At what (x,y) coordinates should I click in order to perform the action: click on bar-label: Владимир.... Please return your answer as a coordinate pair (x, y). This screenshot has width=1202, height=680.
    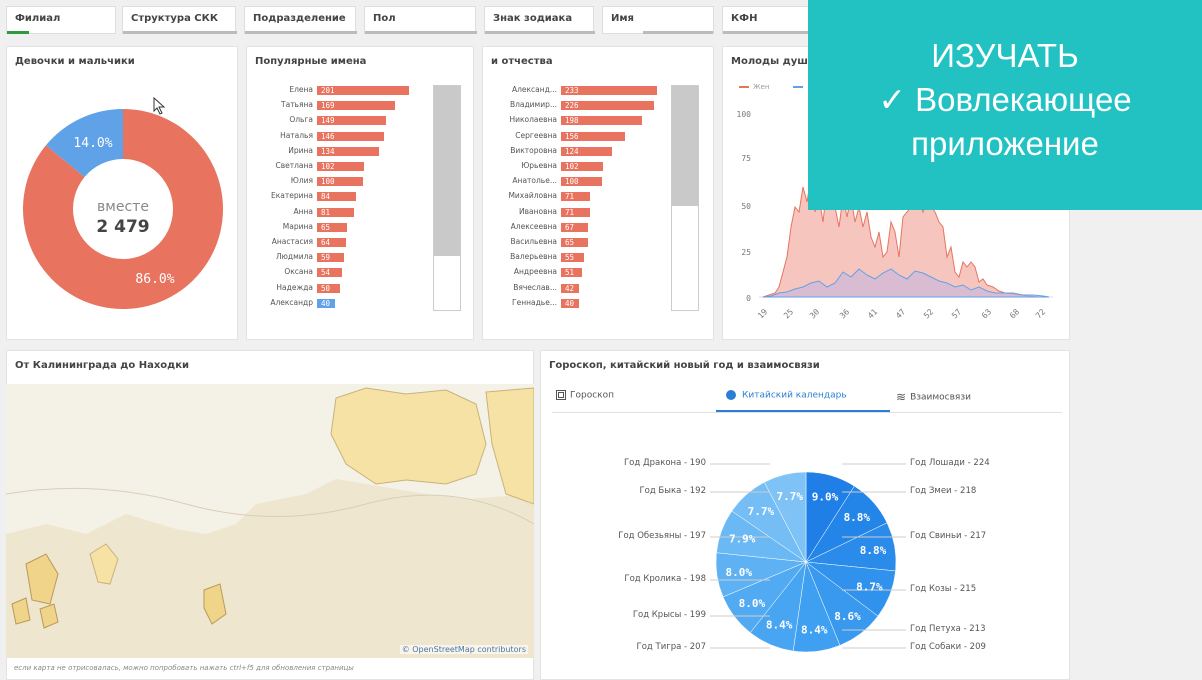
    Looking at the image, I should click on (533, 105).